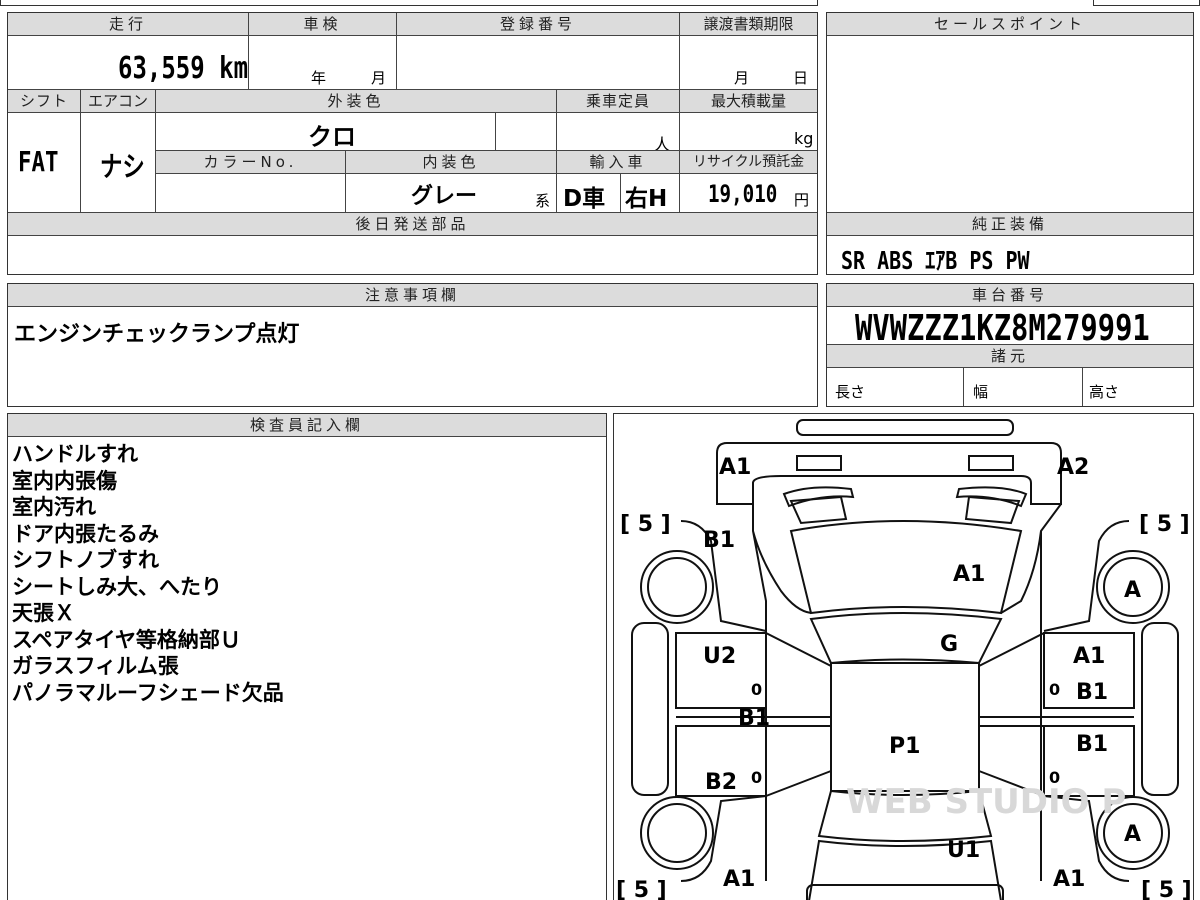 The image size is (1200, 900). I want to click on capacity-header: 乗車定員, so click(617, 101).